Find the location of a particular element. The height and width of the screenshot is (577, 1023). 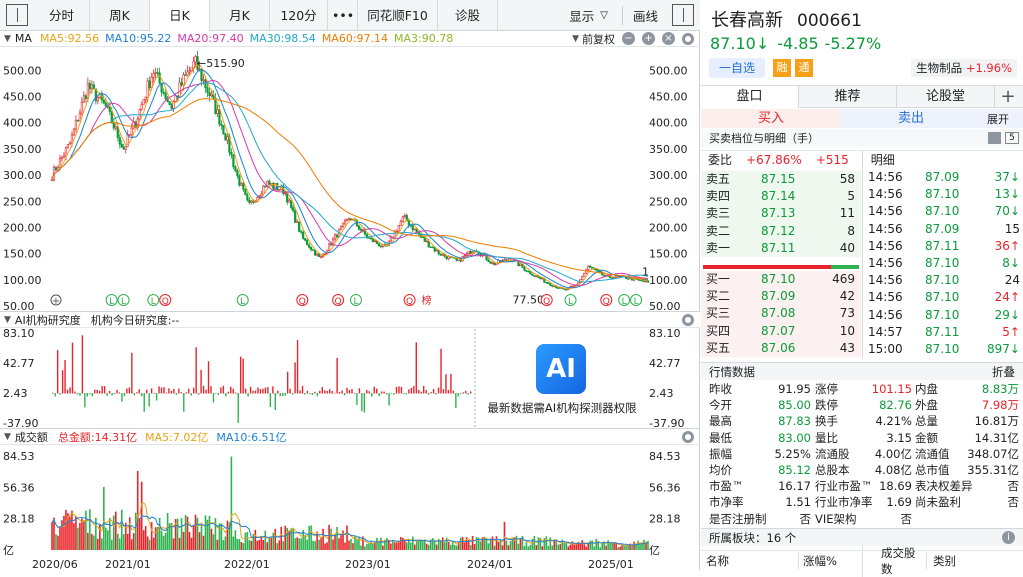

tab-forum: 论股堂 is located at coordinates (946, 97).